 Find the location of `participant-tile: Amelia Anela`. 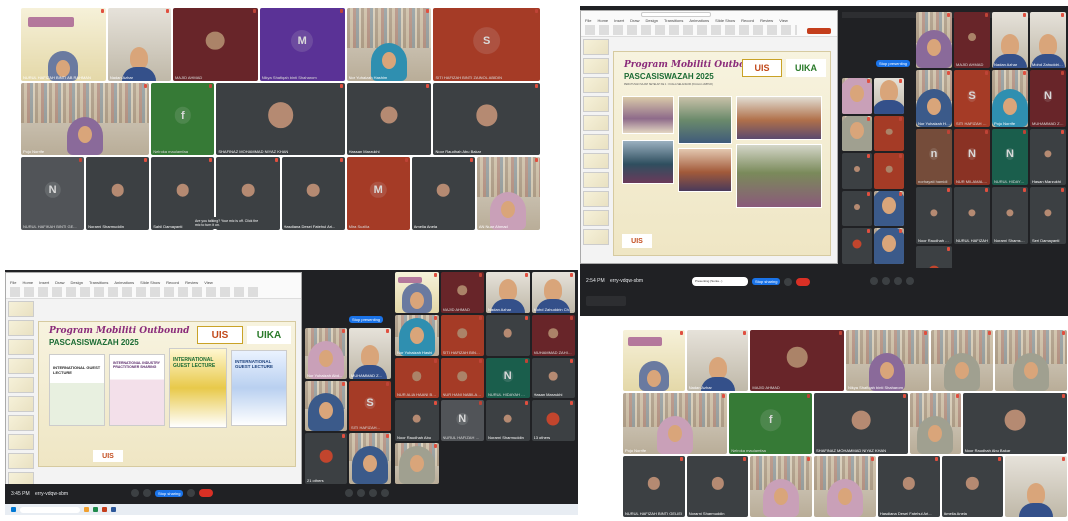

participant-tile: Amelia Anela is located at coordinates (972, 486).